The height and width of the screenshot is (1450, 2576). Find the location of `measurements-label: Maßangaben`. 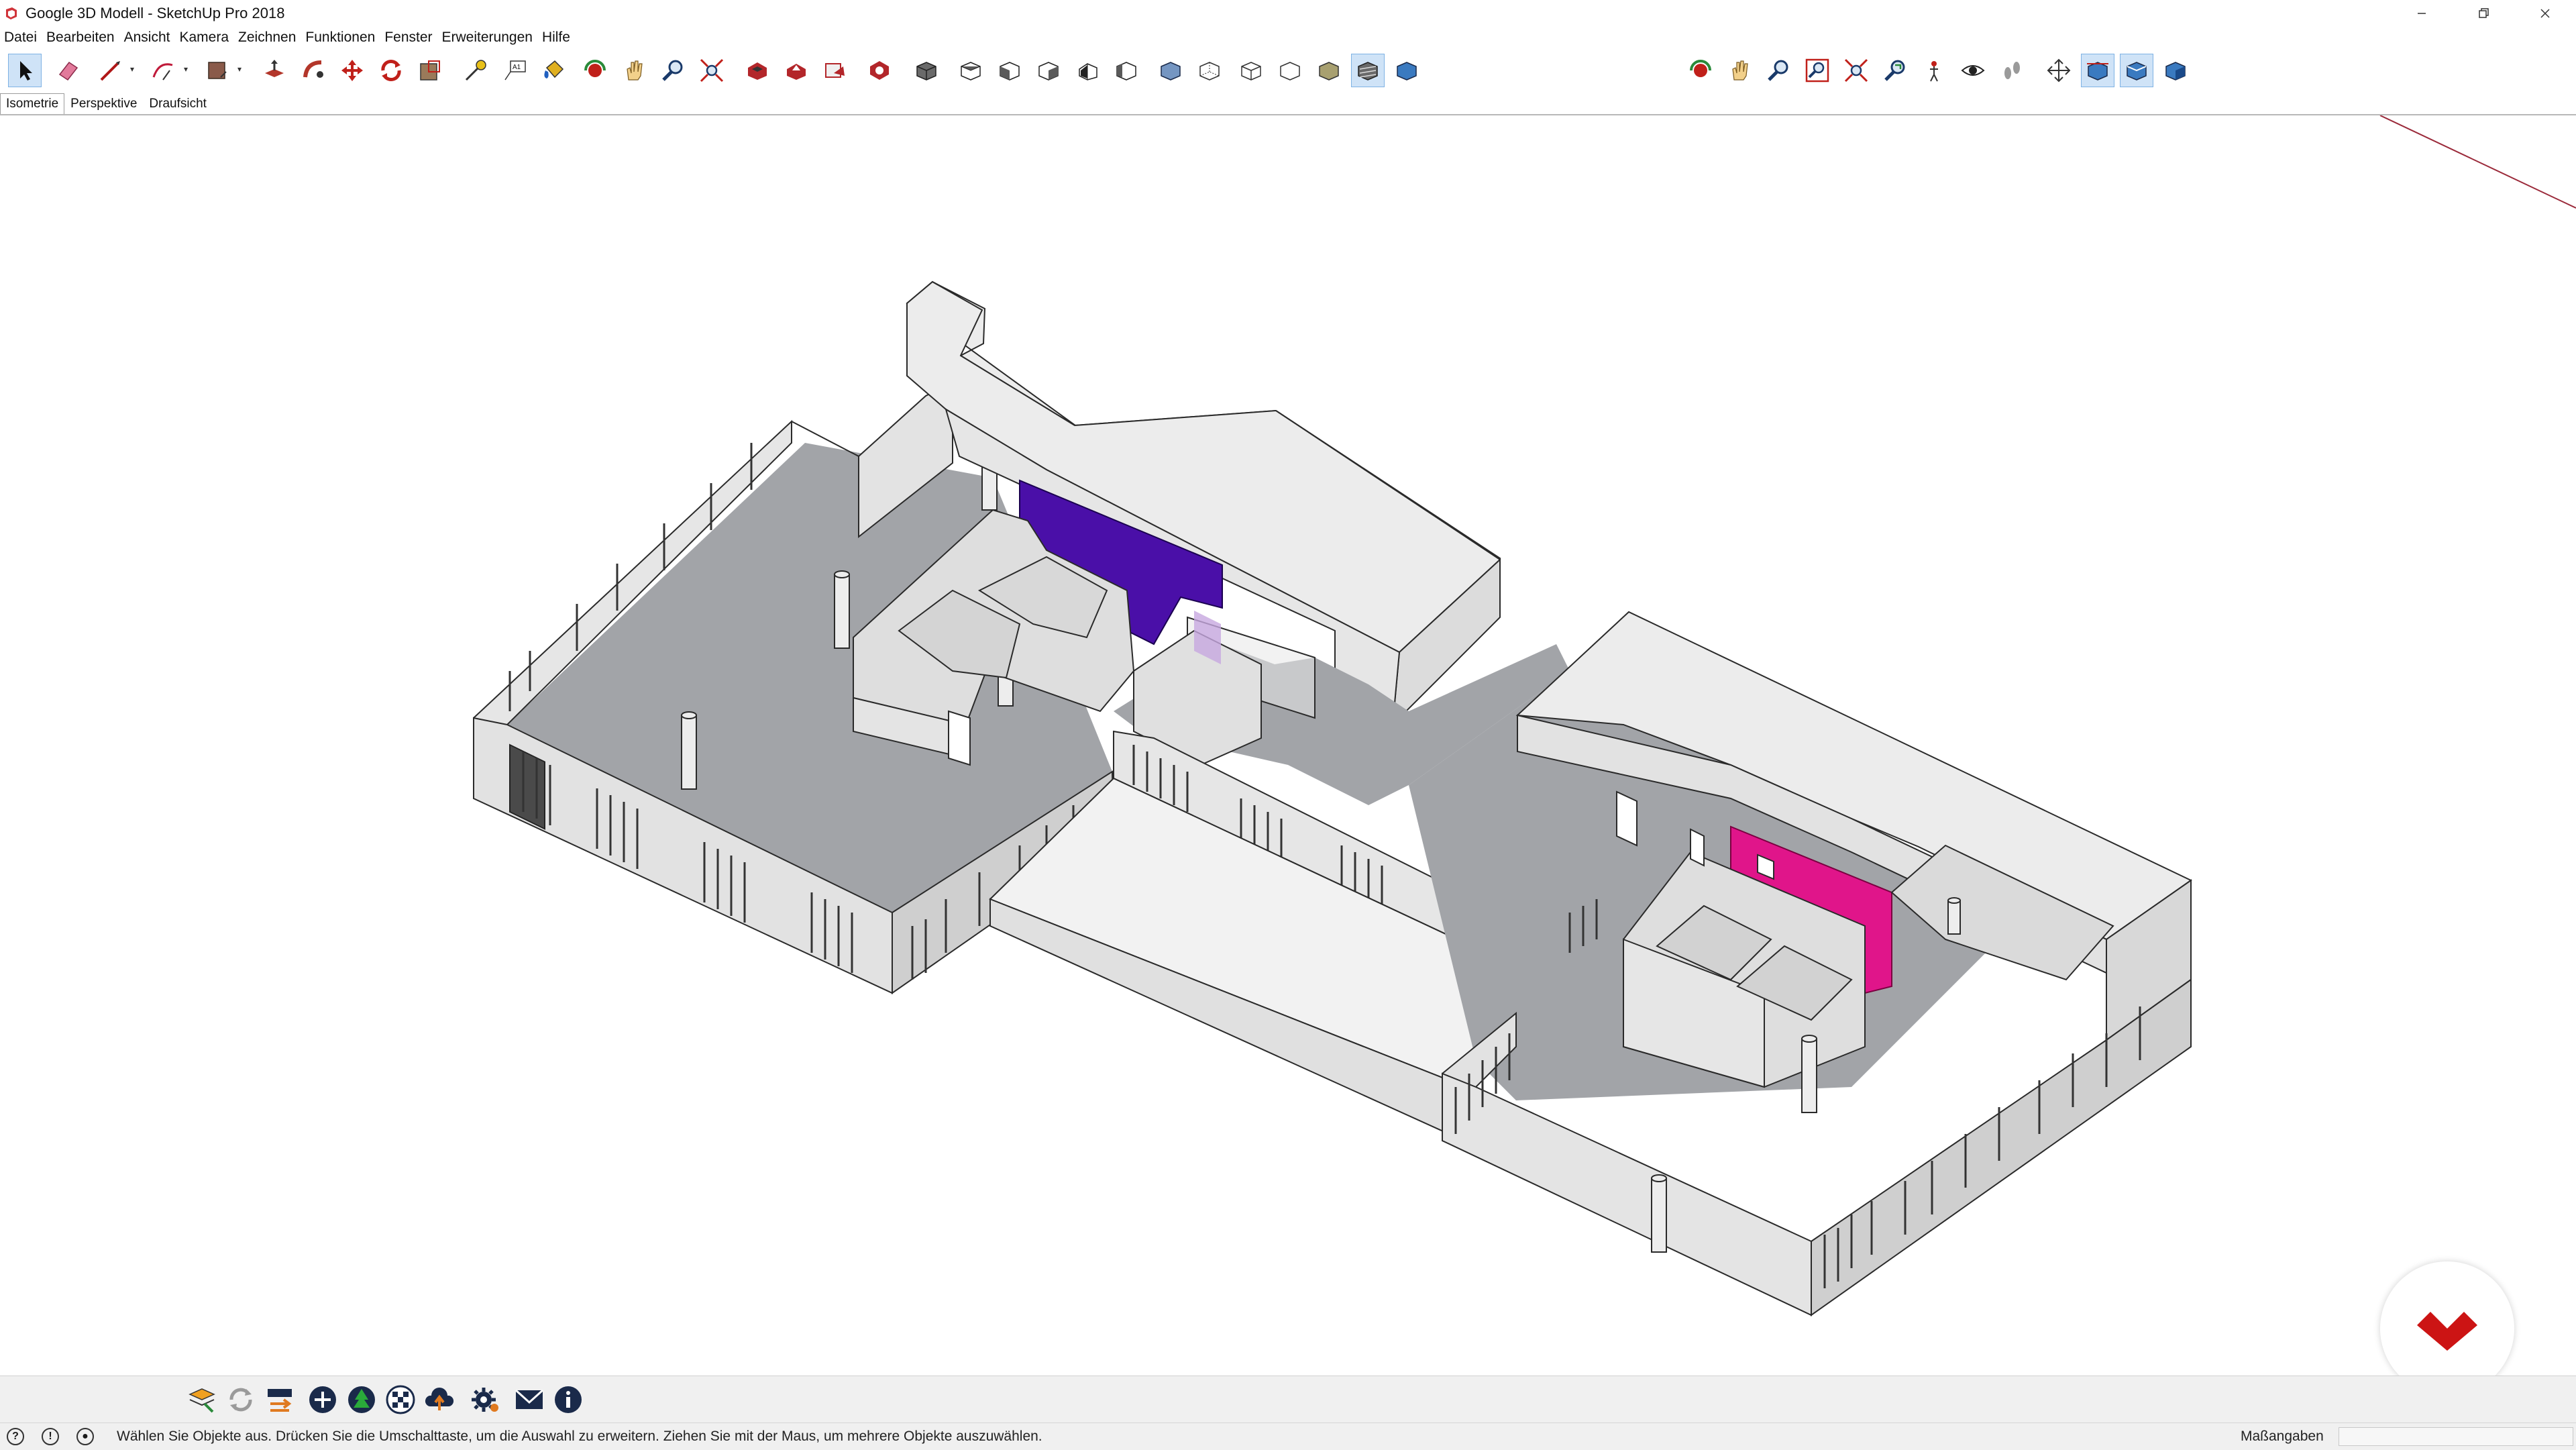

measurements-label: Maßangaben is located at coordinates (2282, 1437).